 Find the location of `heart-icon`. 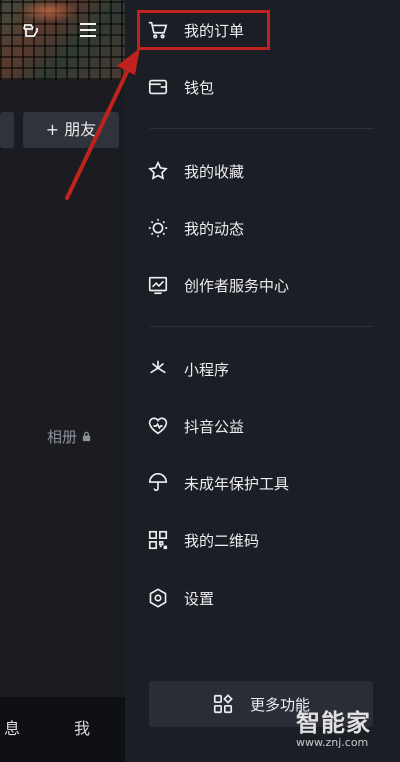

heart-icon is located at coordinates (158, 426).